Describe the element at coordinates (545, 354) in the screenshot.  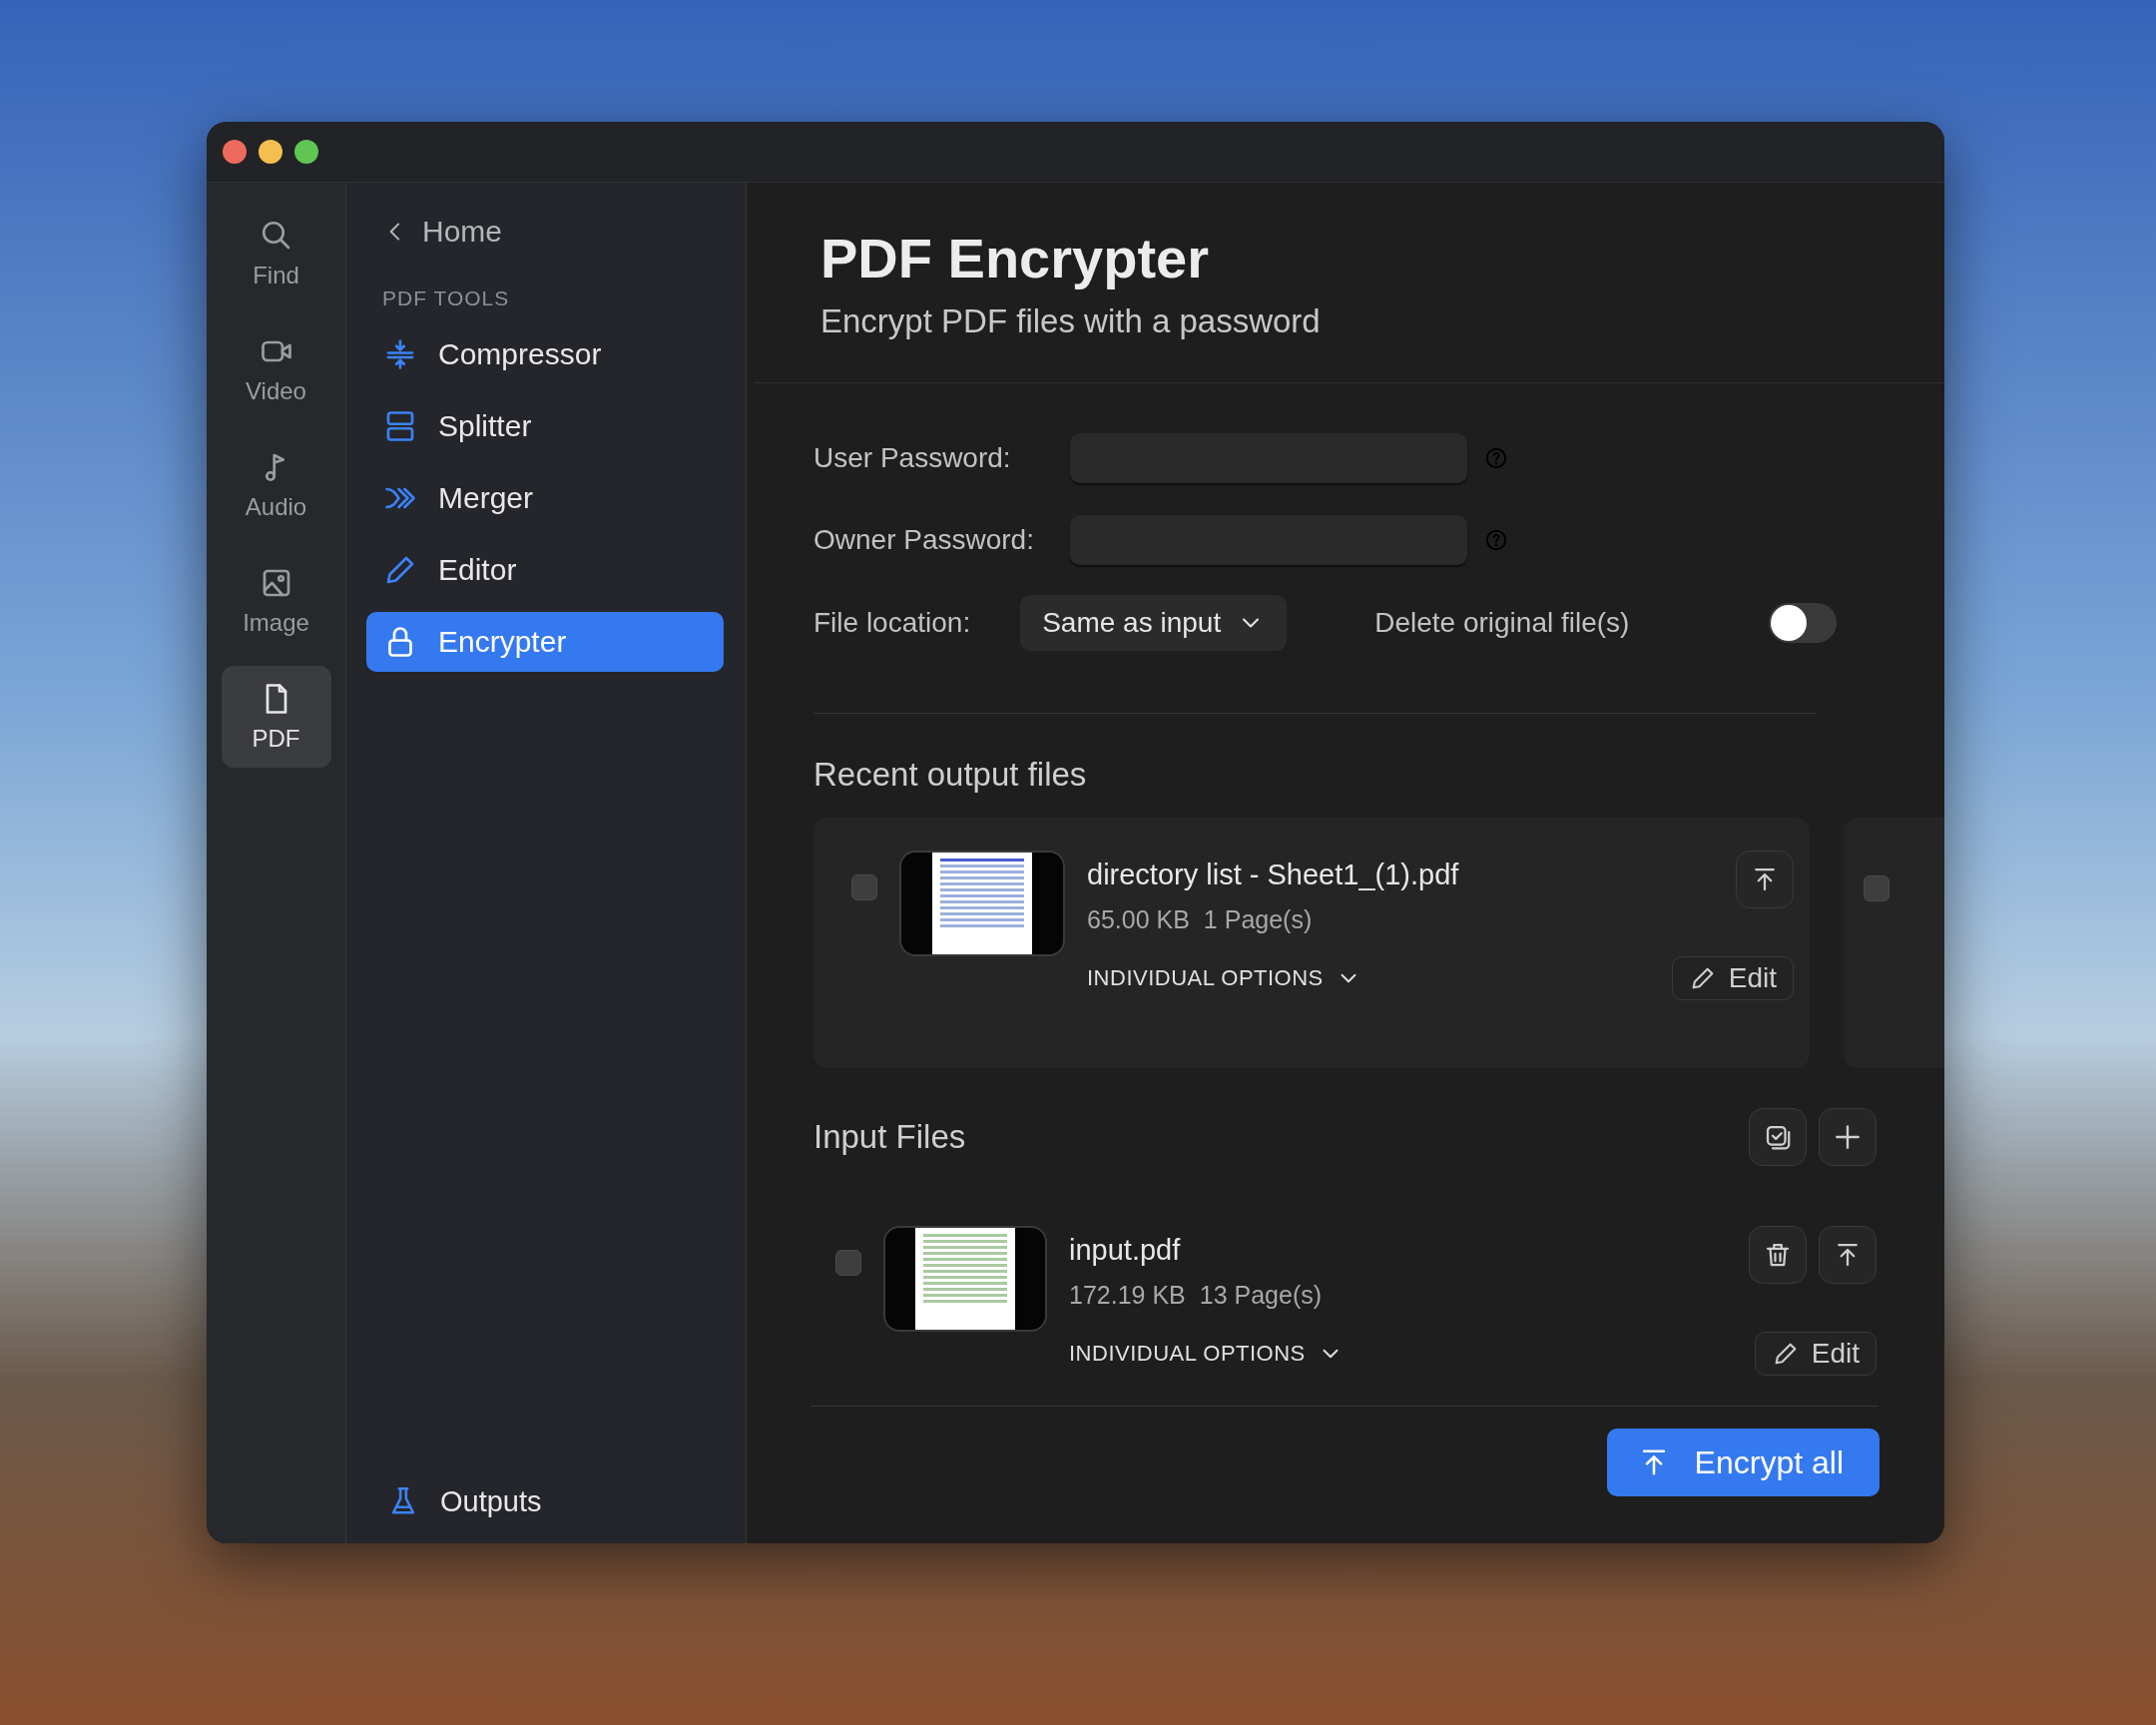
I see `sidebar-item: Compressor` at that location.